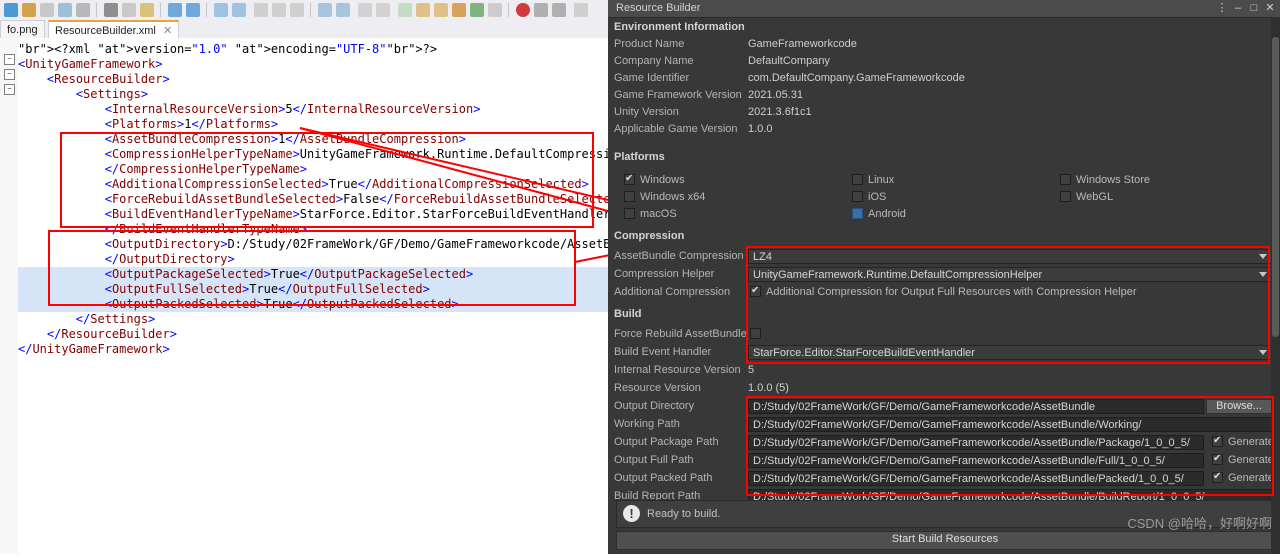 The width and height of the screenshot is (1280, 558). I want to click on code-line: <ResourceBuilder>, so click(108, 79).